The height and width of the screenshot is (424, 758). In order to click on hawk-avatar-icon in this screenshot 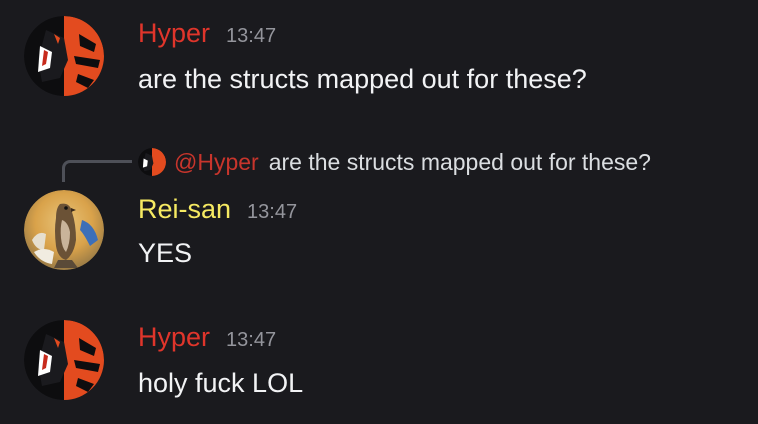, I will do `click(64, 230)`.